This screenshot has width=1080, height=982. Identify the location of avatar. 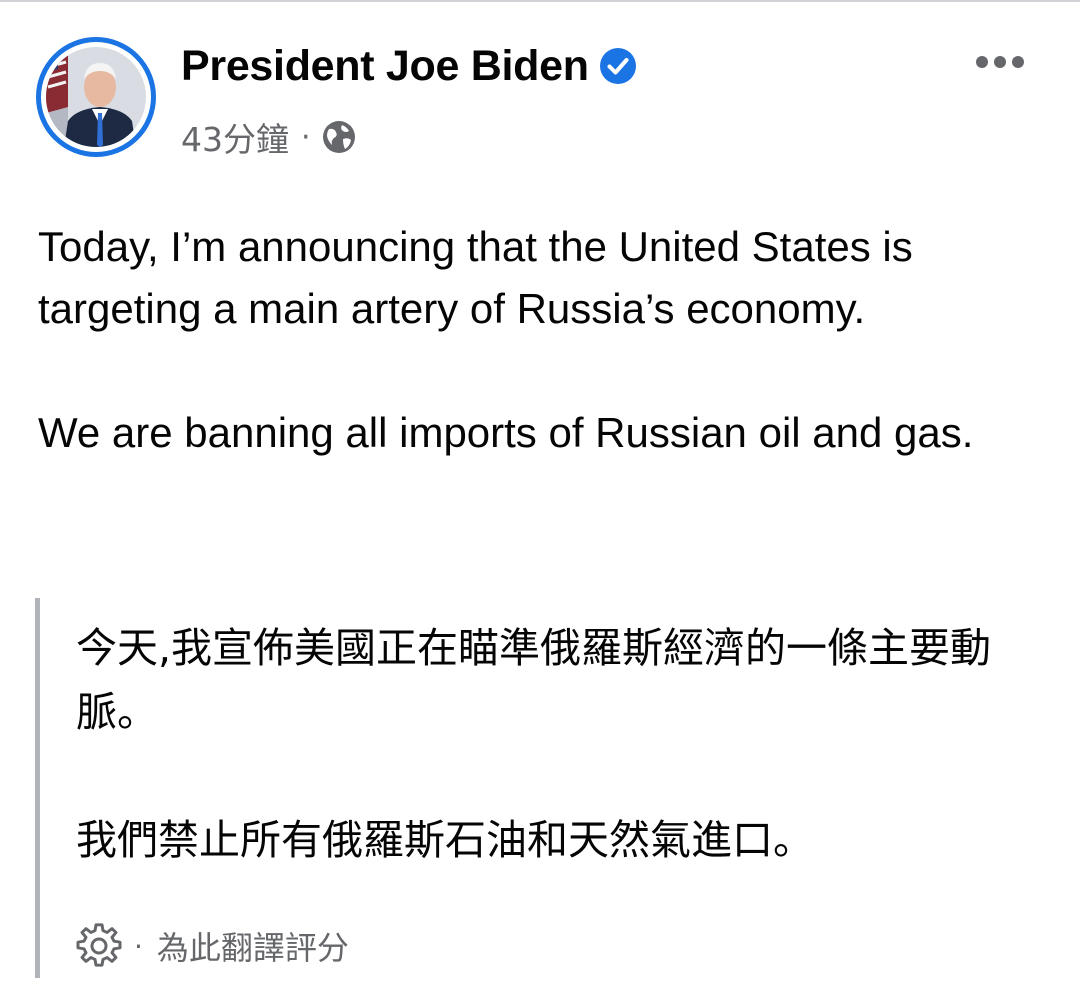
(96, 97).